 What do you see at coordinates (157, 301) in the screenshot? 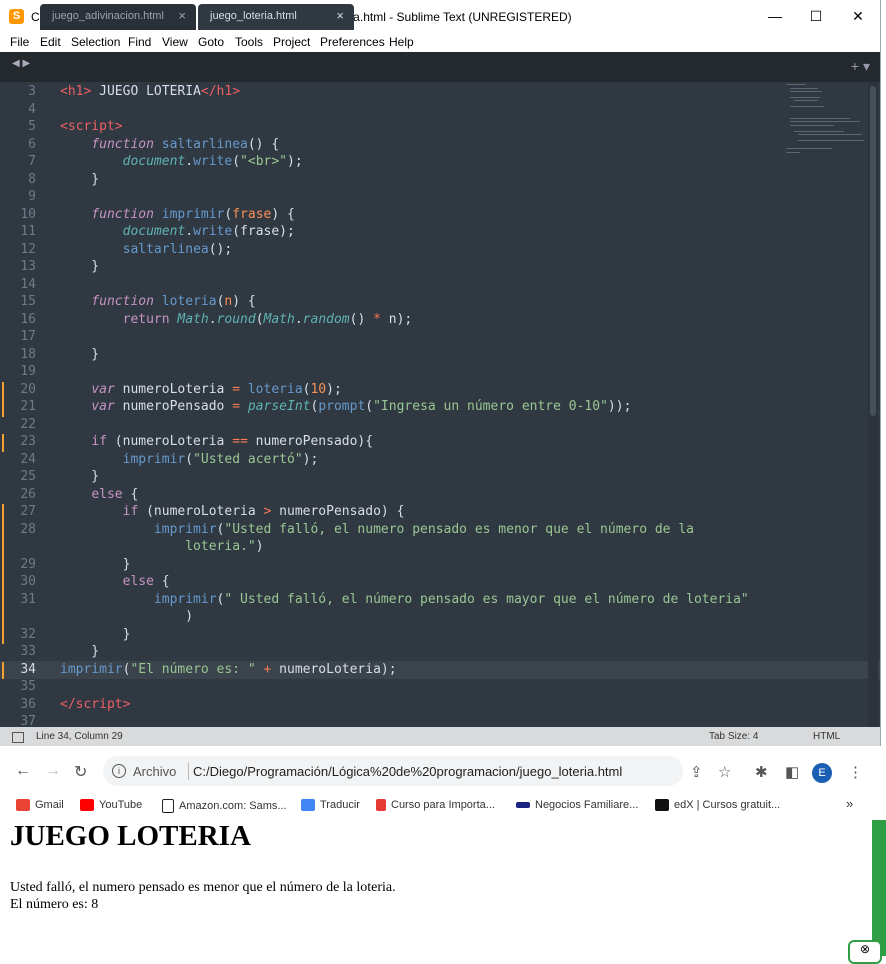
I see `code-line: function loteria(n) {` at bounding box center [157, 301].